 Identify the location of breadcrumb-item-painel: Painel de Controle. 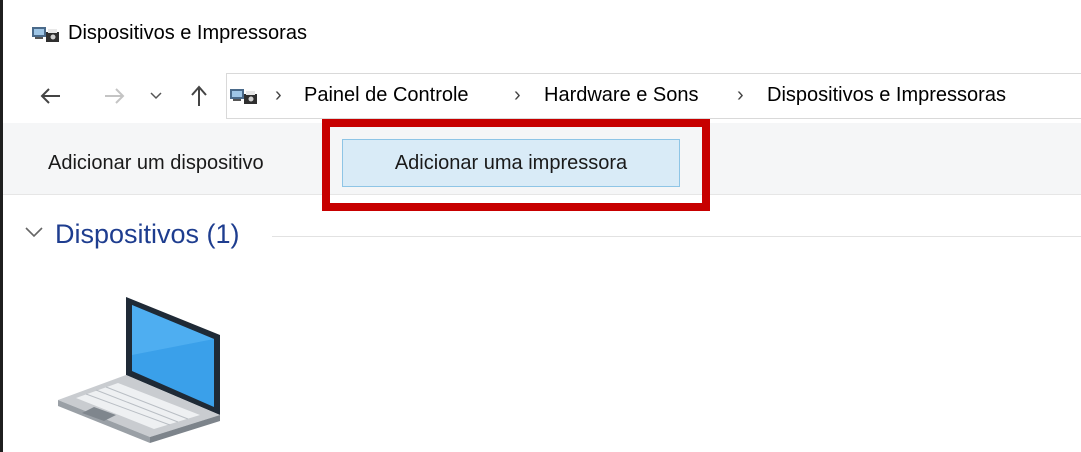
(386, 95).